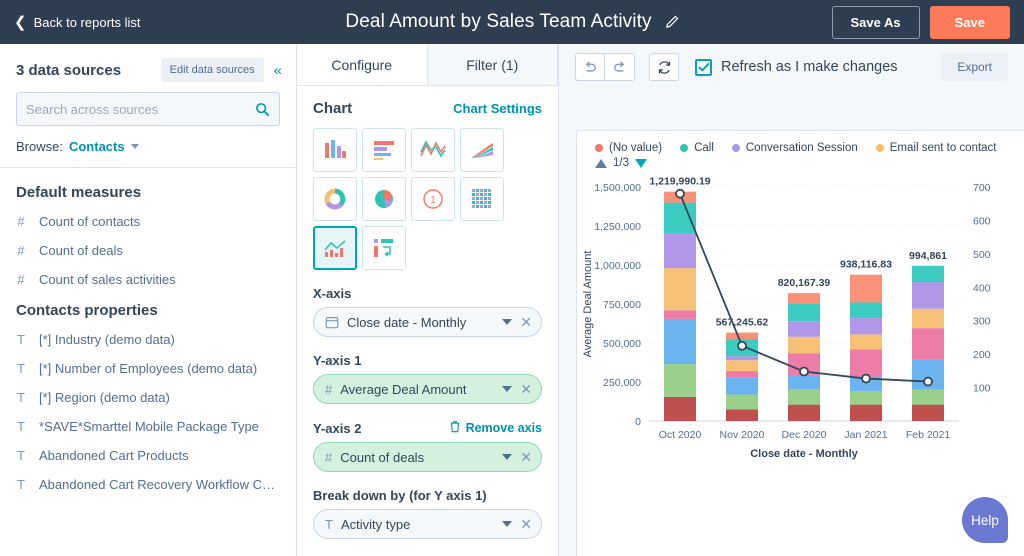 The width and height of the screenshot is (1024, 556). I want to click on edit-data-sources-button: Edit data sources, so click(212, 70).